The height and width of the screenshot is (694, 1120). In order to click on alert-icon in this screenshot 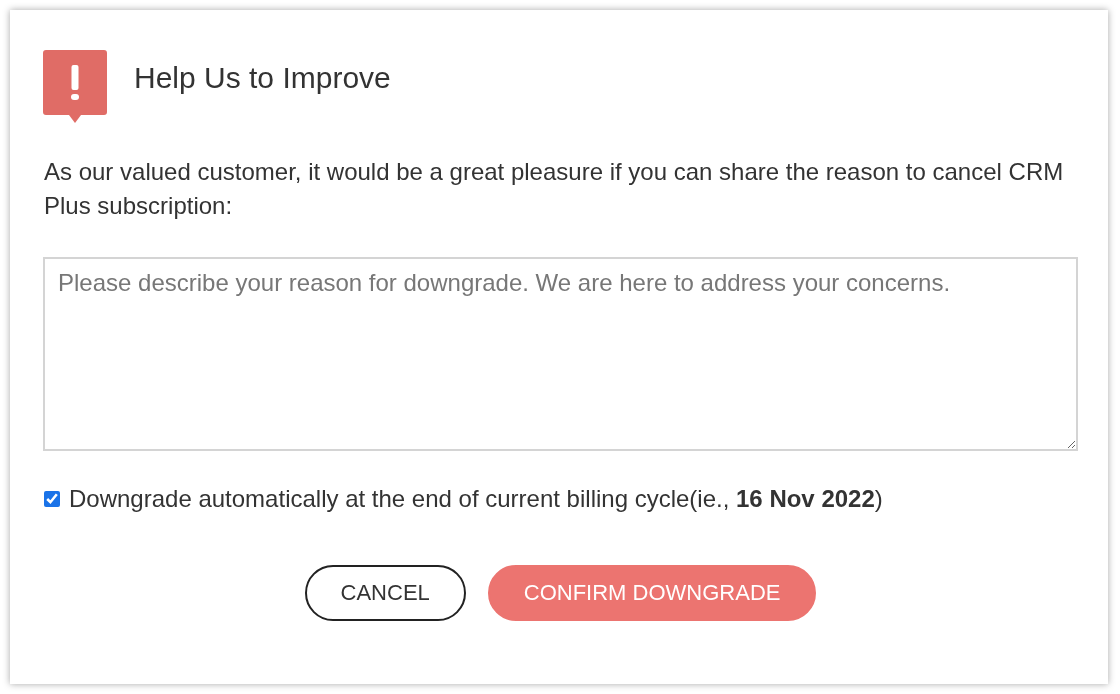, I will do `click(75, 86)`.